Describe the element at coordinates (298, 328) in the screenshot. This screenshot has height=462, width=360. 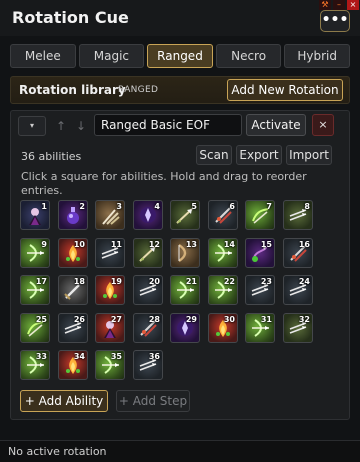
I see `ability-slot: 32` at that location.